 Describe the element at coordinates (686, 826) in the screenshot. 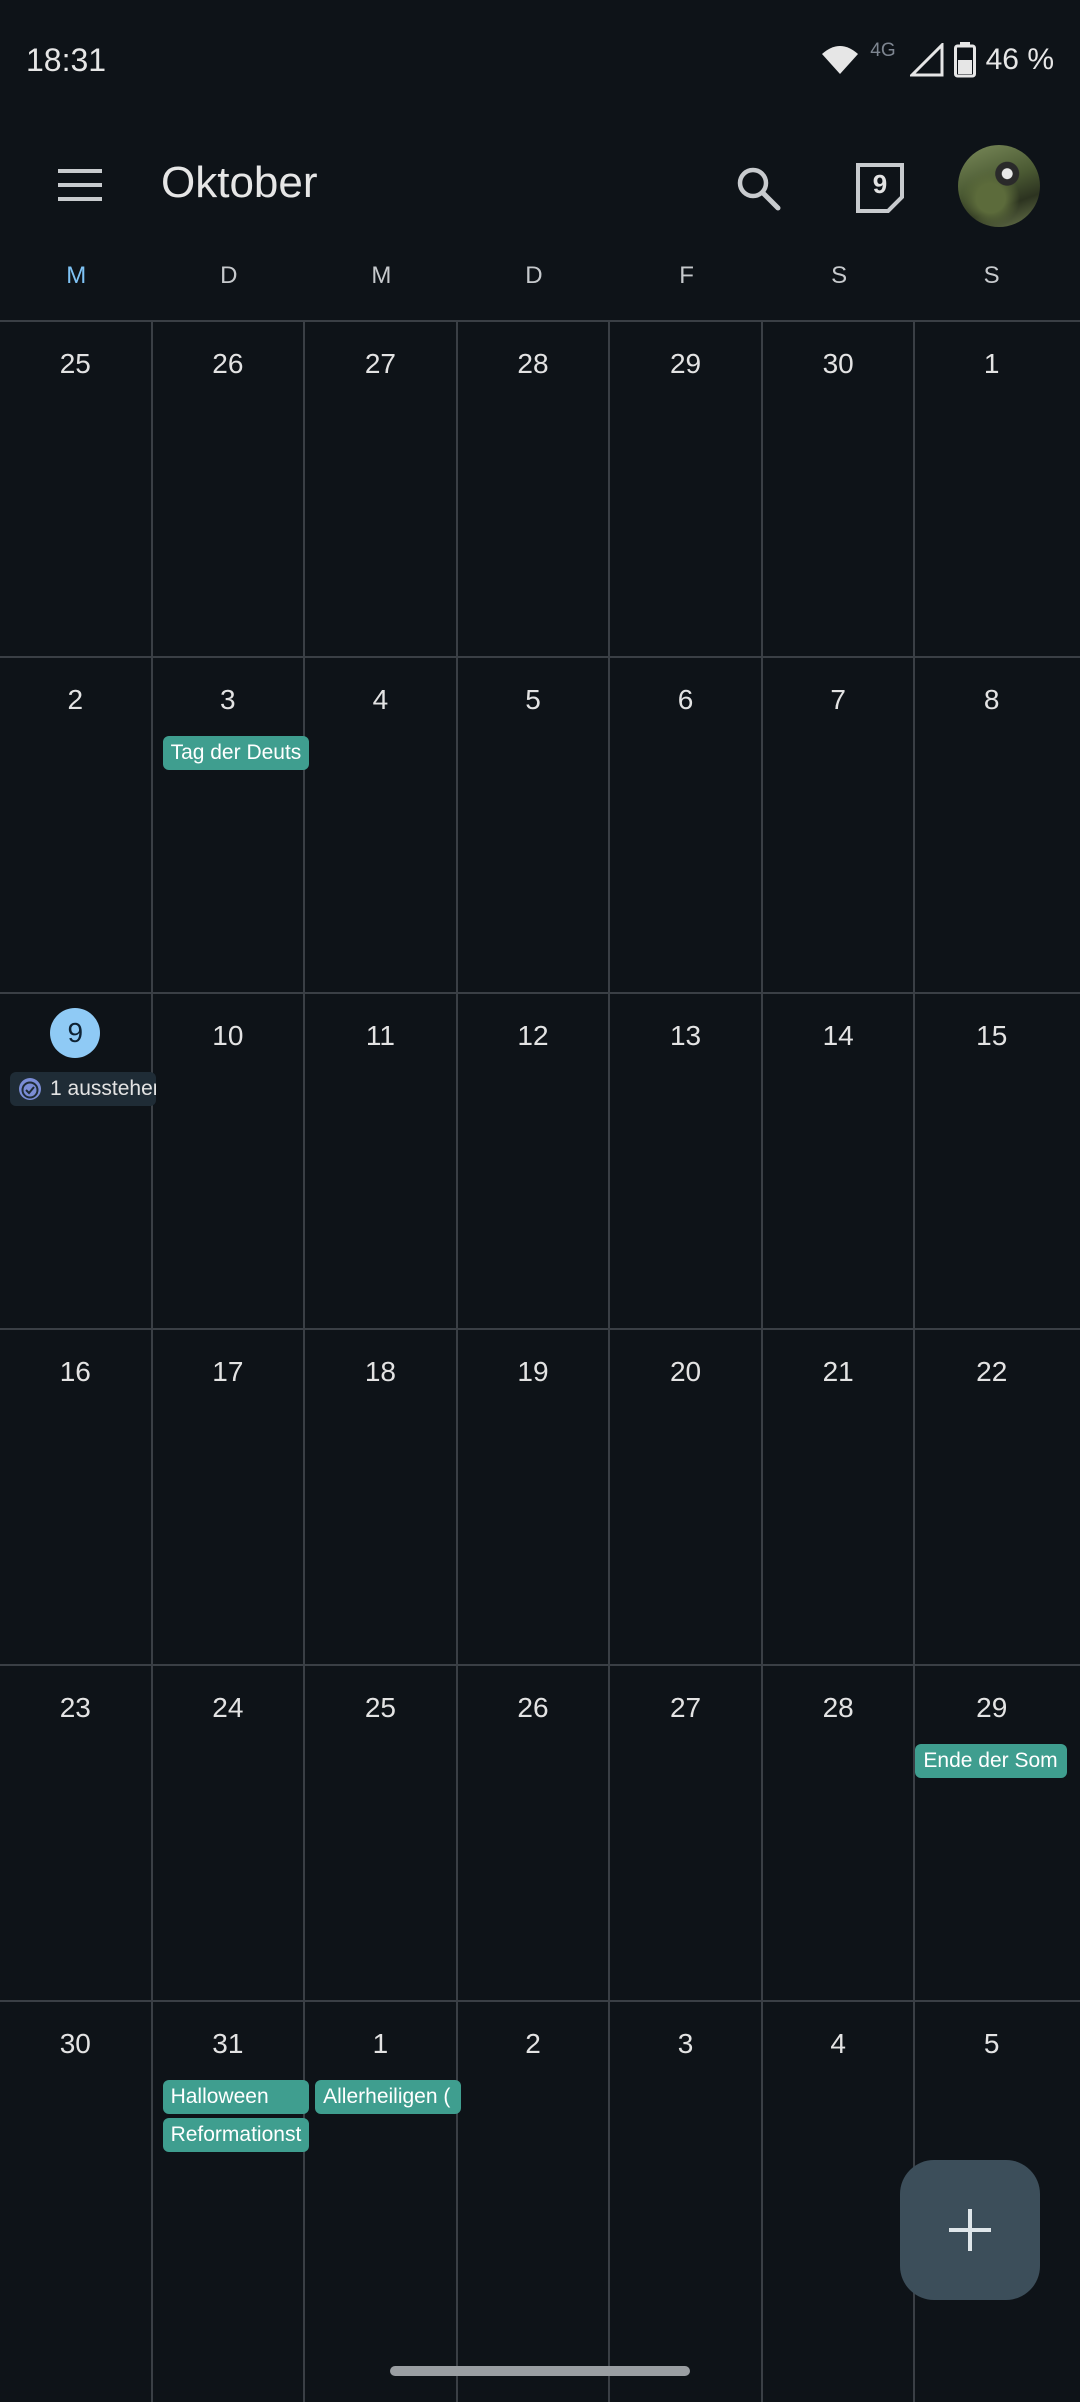

I see `day-cell: 6` at that location.